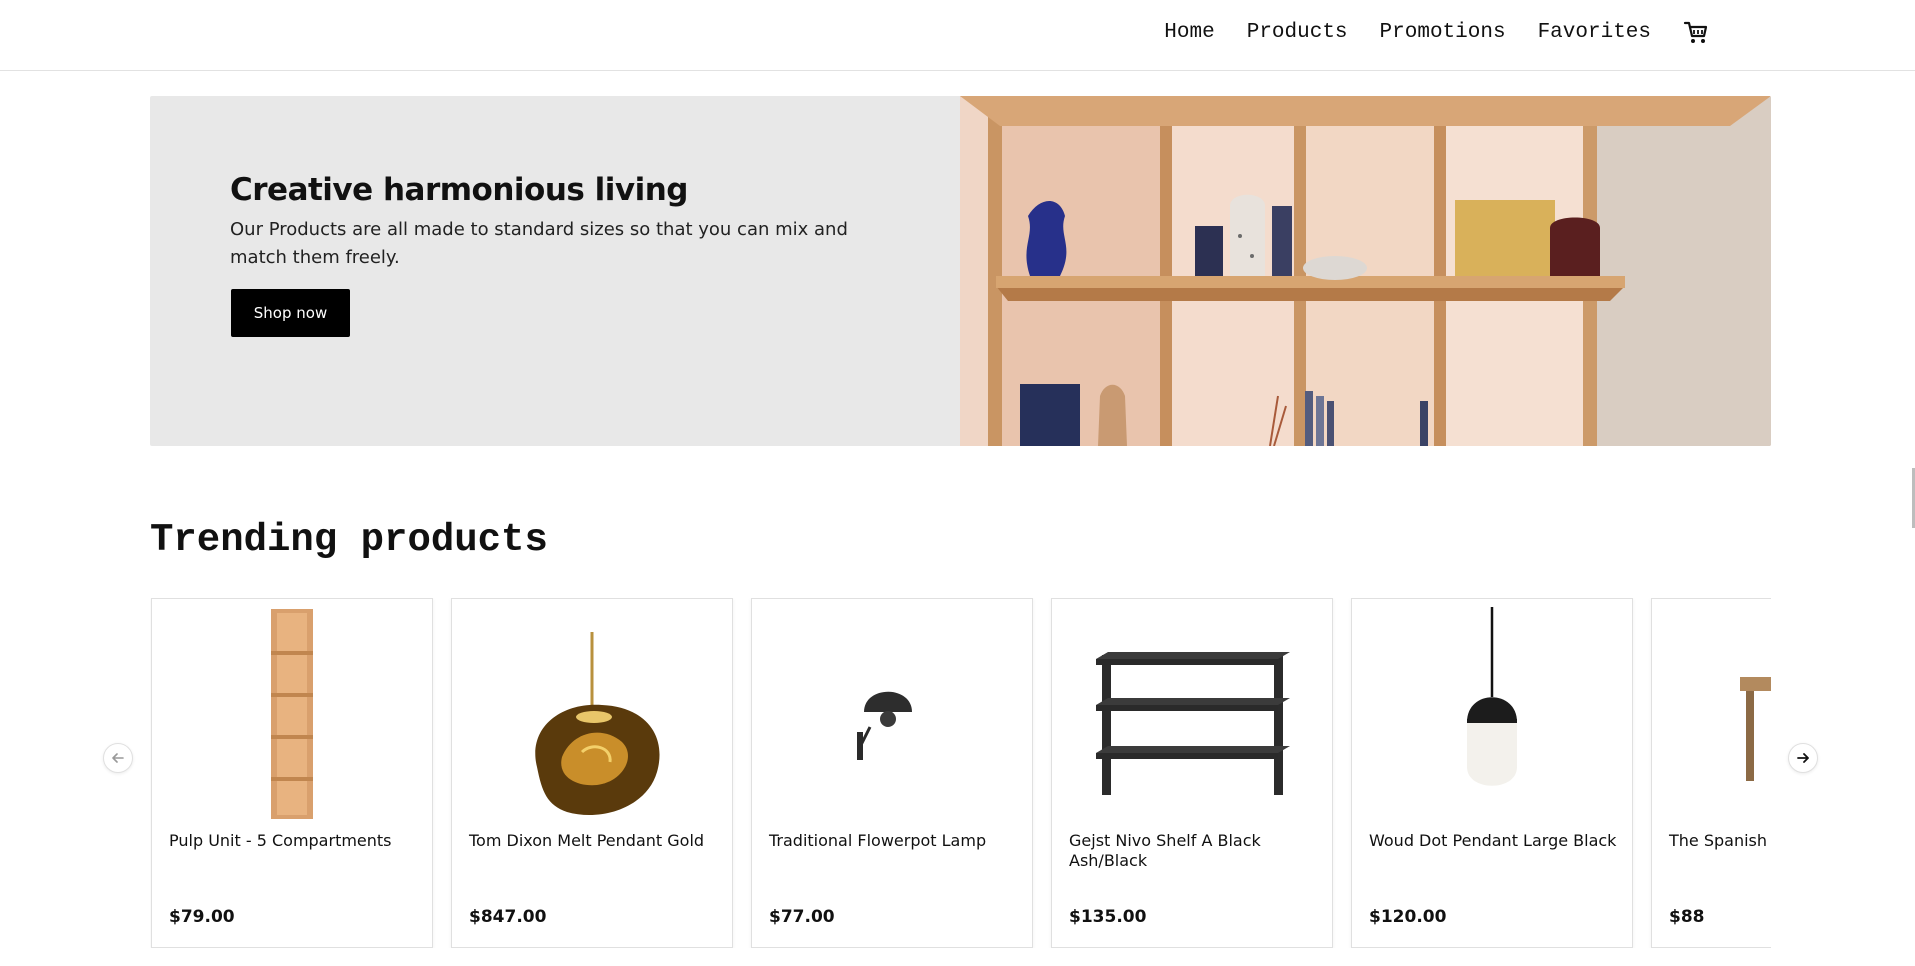 The width and height of the screenshot is (1915, 966). Describe the element at coordinates (290, 313) in the screenshot. I see `shop-now-button: Shop now` at that location.